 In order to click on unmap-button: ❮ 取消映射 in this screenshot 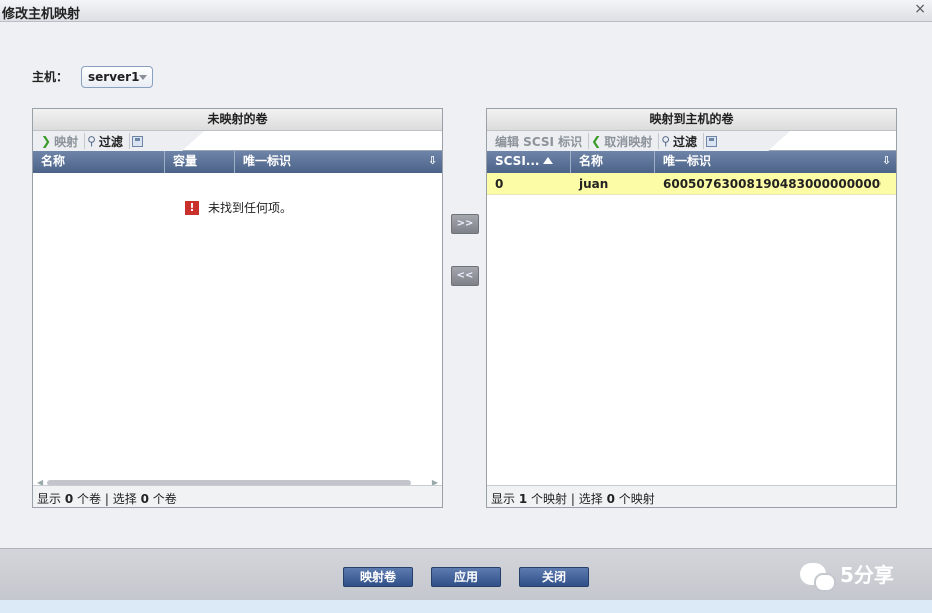, I will do `click(624, 141)`.